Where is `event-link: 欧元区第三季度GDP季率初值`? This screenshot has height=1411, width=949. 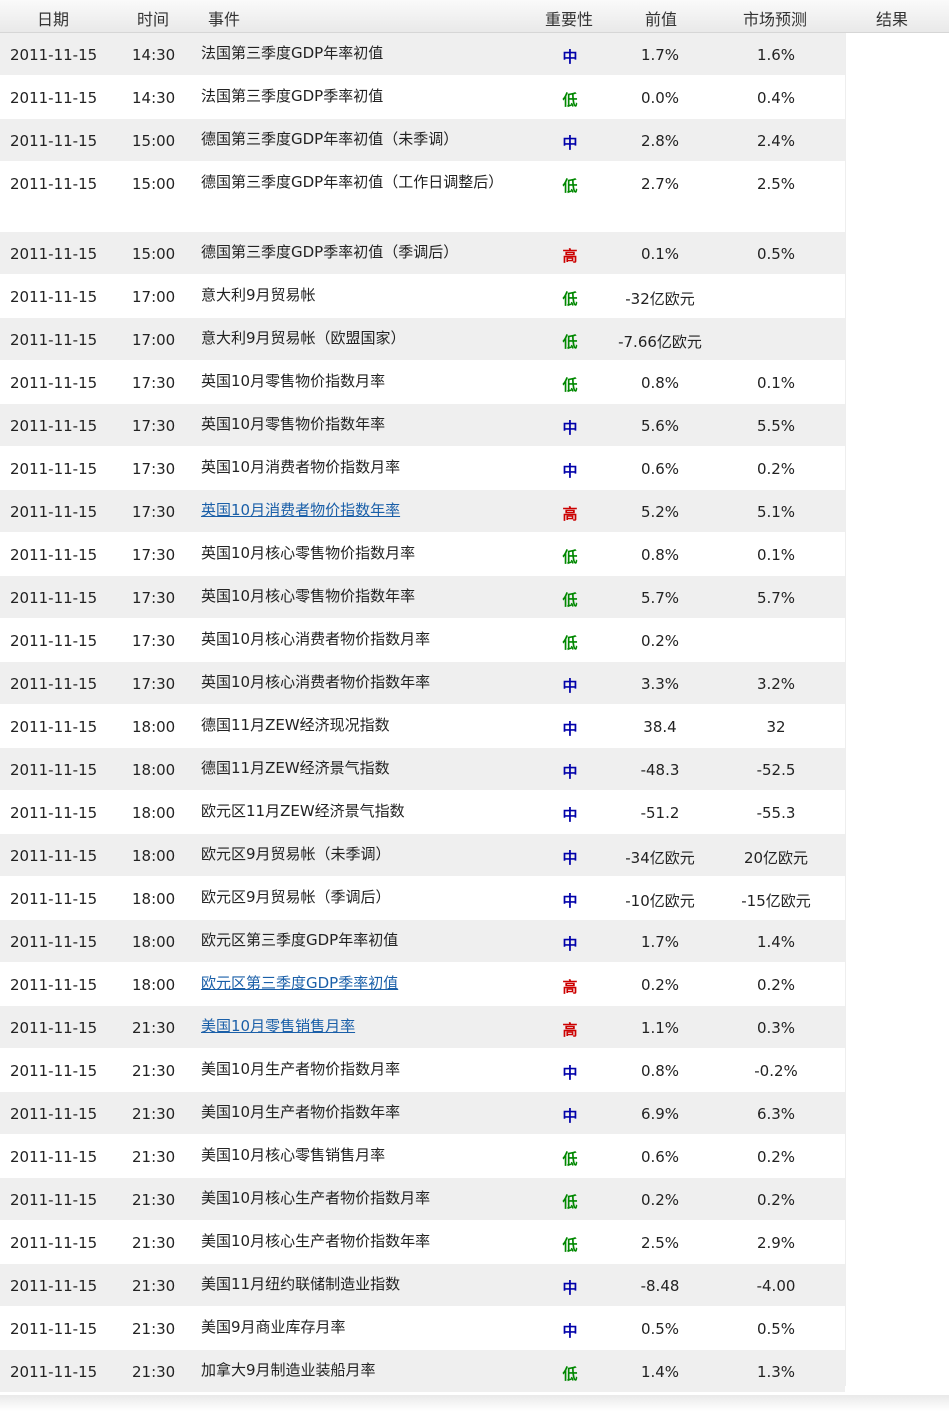
event-link: 欧元区第三季度GDP季率初值 is located at coordinates (299, 983).